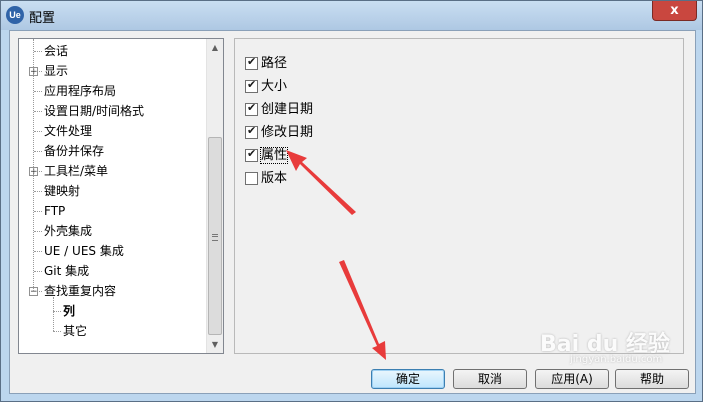 This screenshot has width=703, height=402. What do you see at coordinates (351, 15) in the screenshot?
I see `title-bar: Ue 配置 x` at bounding box center [351, 15].